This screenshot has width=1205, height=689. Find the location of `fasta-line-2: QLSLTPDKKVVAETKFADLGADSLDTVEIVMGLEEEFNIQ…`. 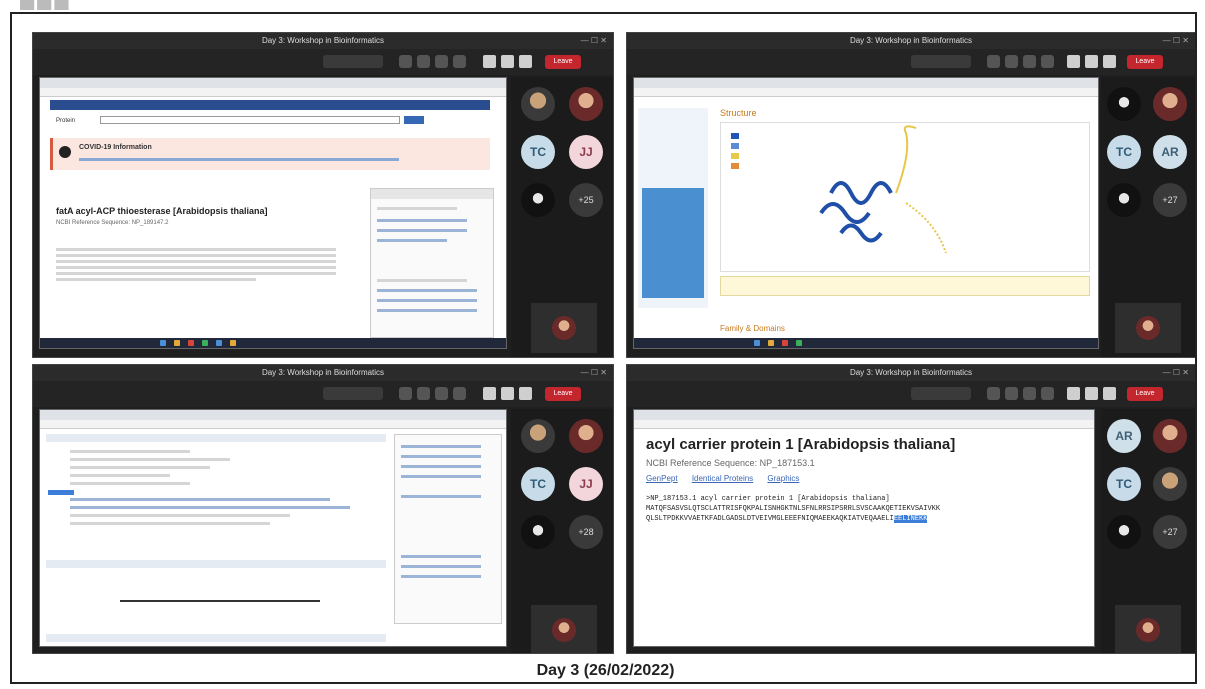

fasta-line-2: QLSLTPDKKVVAETKFADLGADSLDTVEIVMGLEEEFNIQ… is located at coordinates (787, 519).